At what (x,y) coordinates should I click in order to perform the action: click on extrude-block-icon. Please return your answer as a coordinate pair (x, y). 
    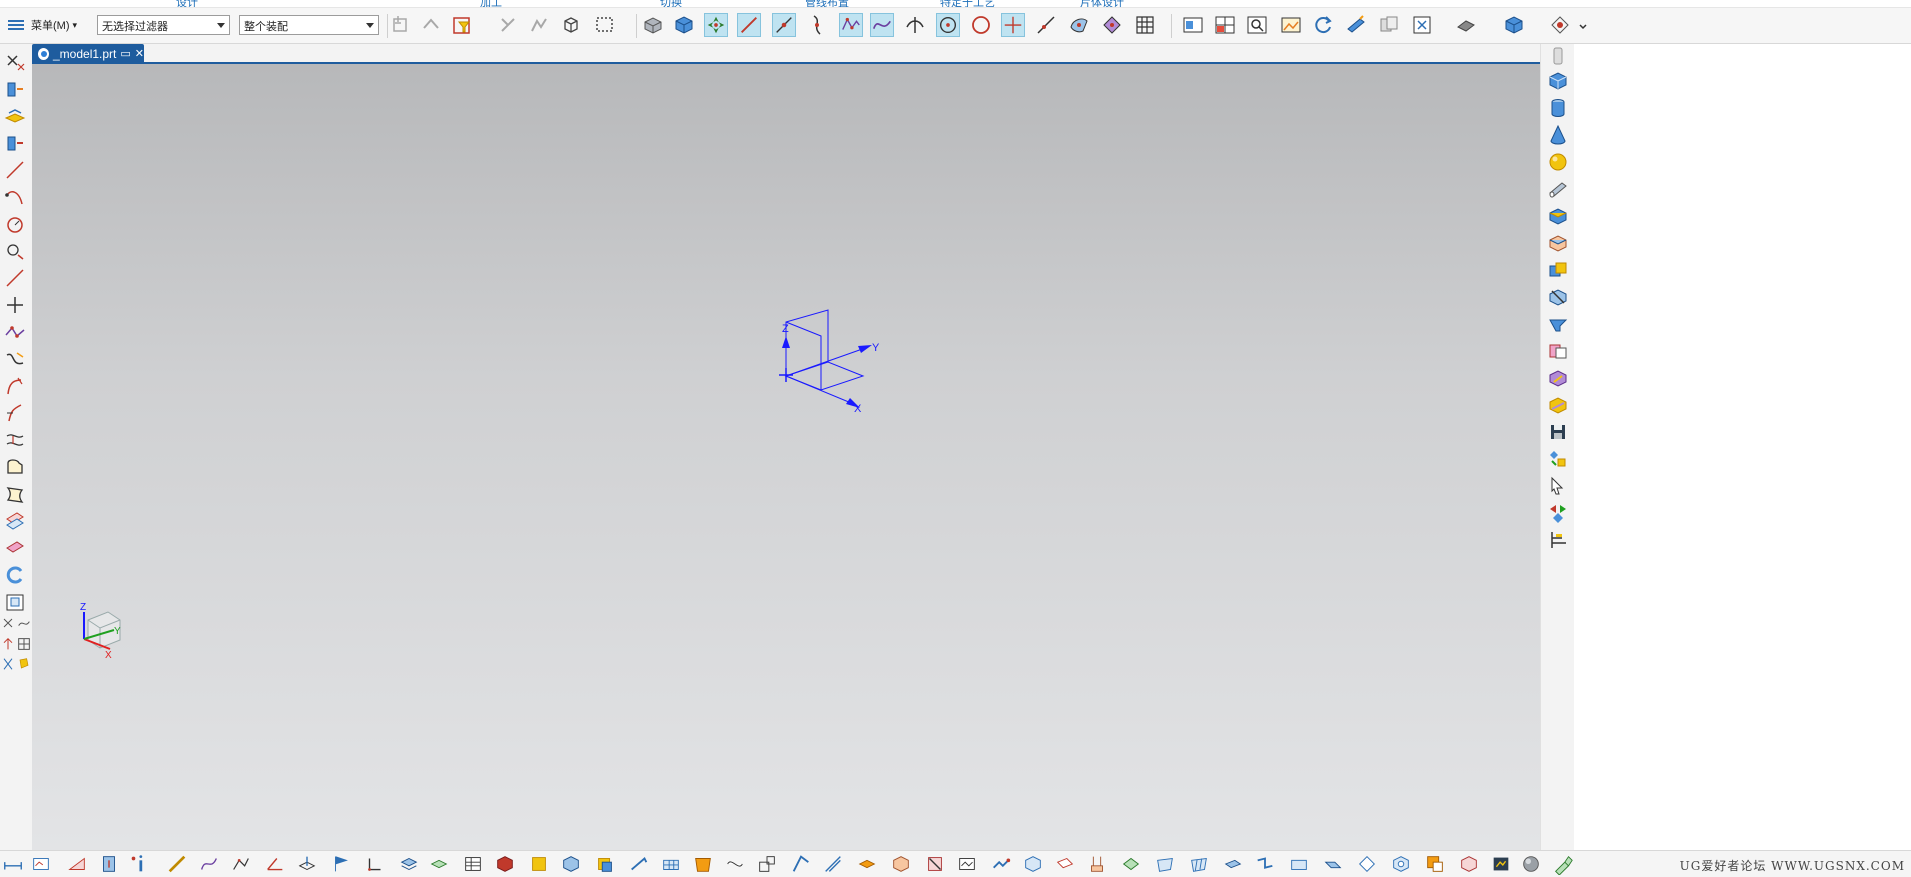
    Looking at the image, I should click on (1558, 216).